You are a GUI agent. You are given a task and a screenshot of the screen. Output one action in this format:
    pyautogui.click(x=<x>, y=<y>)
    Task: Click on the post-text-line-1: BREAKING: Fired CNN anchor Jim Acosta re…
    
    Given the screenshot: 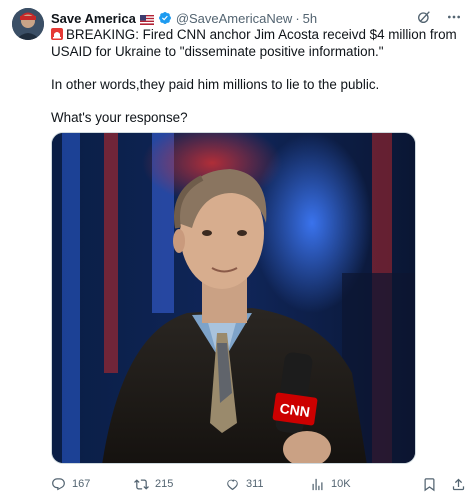 What is the action you would take?
    pyautogui.click(x=258, y=43)
    